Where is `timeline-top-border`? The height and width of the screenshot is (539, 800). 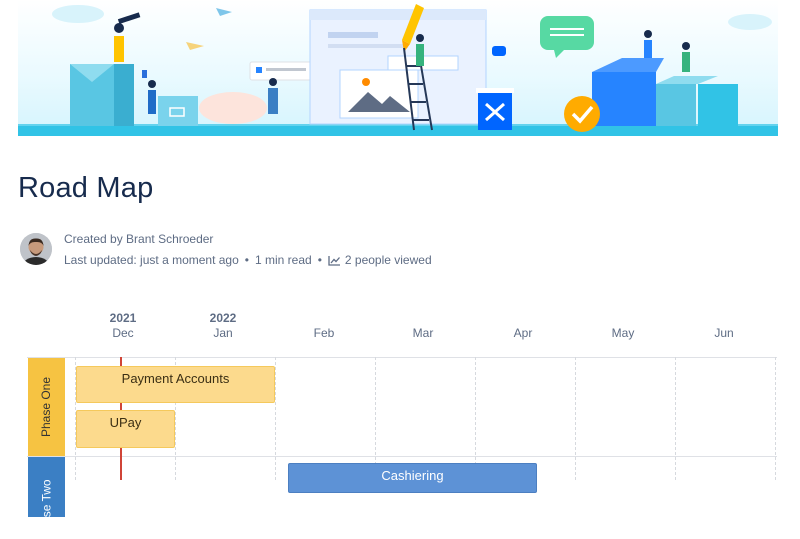 timeline-top-border is located at coordinates (402, 357).